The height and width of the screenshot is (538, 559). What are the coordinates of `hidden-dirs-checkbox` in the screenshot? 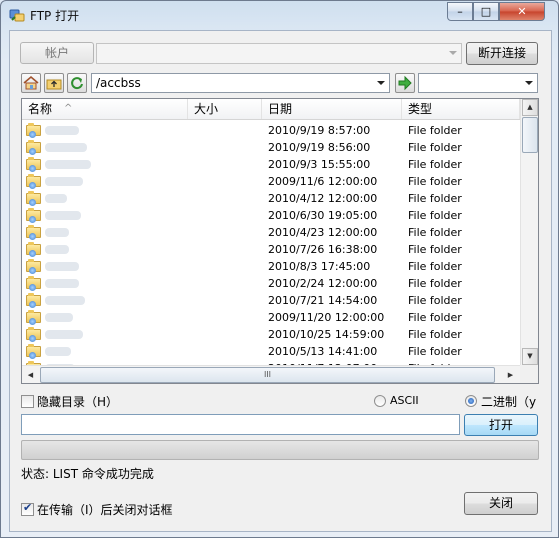 It's located at (27, 401).